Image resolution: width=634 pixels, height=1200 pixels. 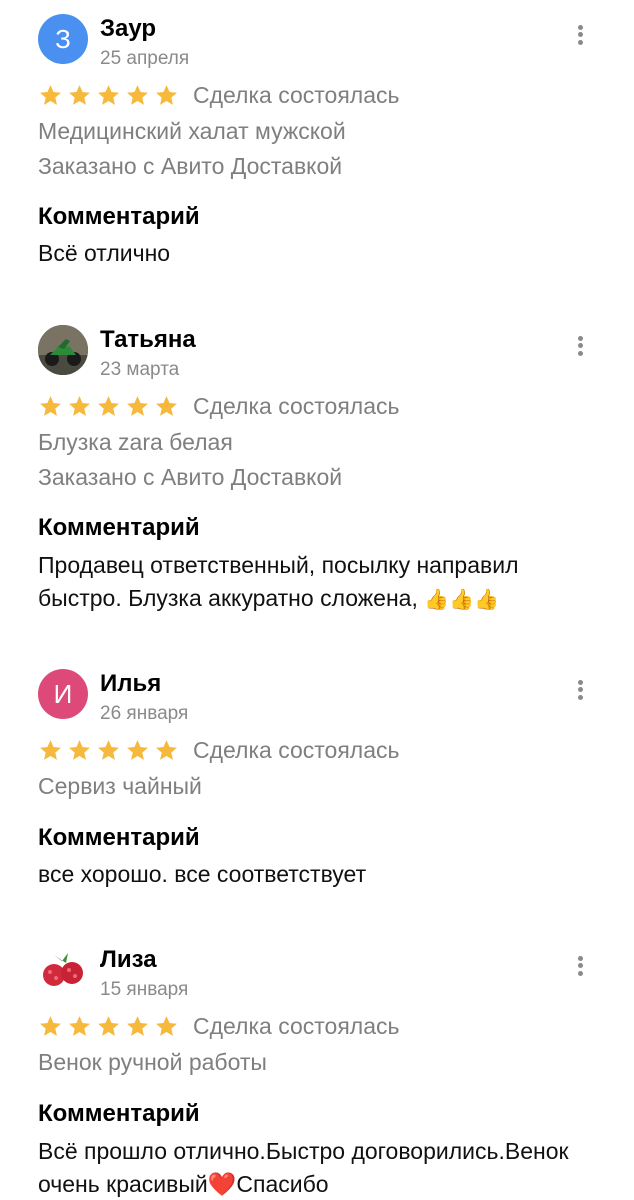 What do you see at coordinates (130, 684) in the screenshot?
I see `author-name: Илья` at bounding box center [130, 684].